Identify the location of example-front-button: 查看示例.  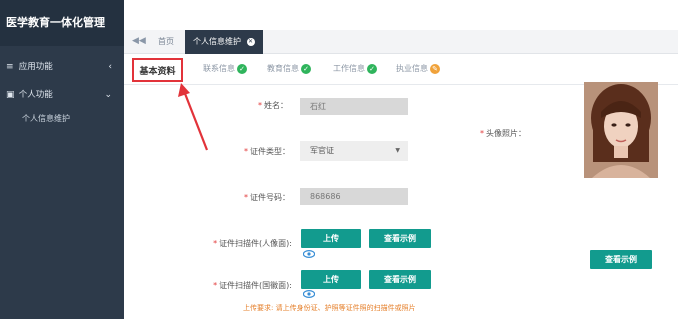
(400, 238).